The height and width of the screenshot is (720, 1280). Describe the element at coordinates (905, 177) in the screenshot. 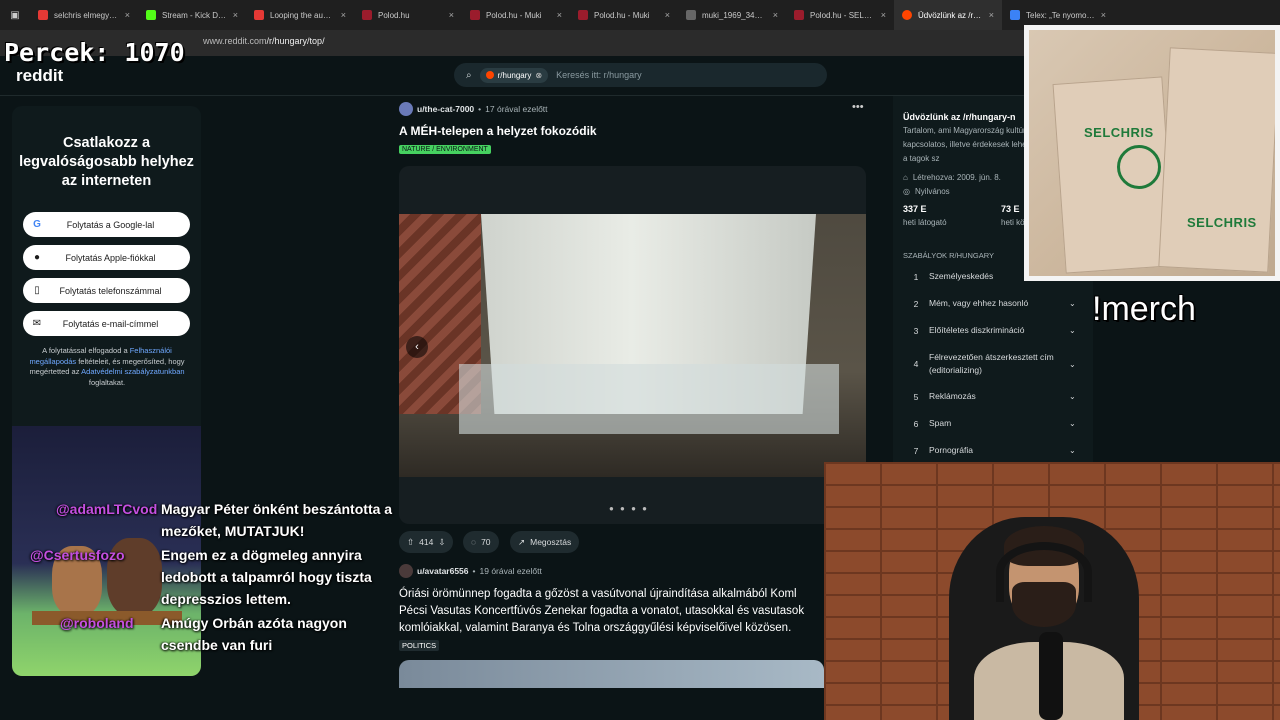

I see `cake-icon: ⌂` at that location.